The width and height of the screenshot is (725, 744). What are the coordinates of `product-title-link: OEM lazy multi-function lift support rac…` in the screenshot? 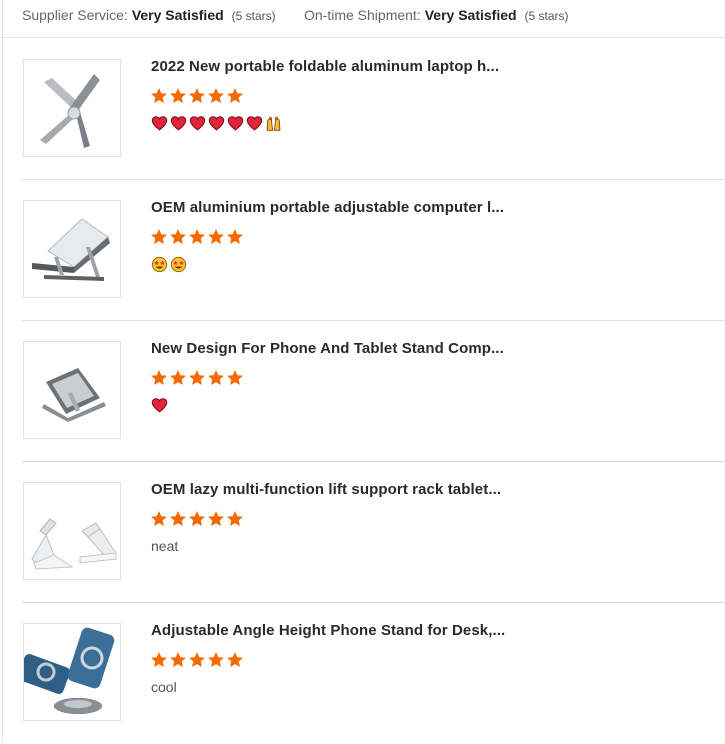 It's located at (326, 489).